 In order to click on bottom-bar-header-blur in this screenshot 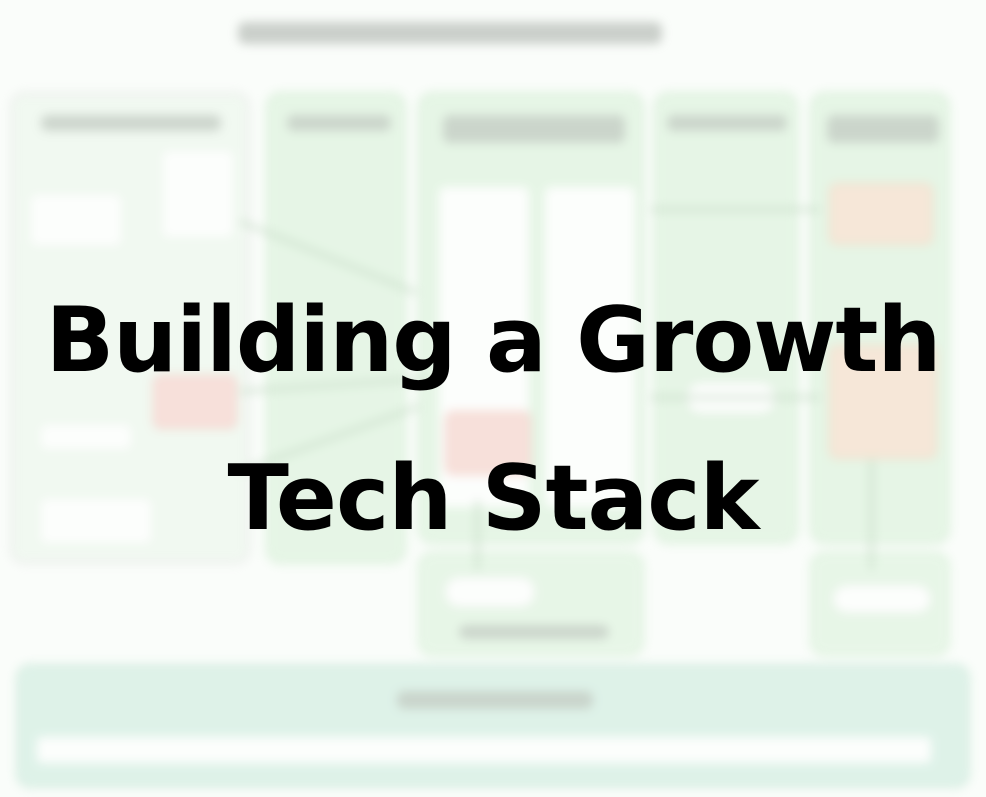, I will do `click(495, 700)`.